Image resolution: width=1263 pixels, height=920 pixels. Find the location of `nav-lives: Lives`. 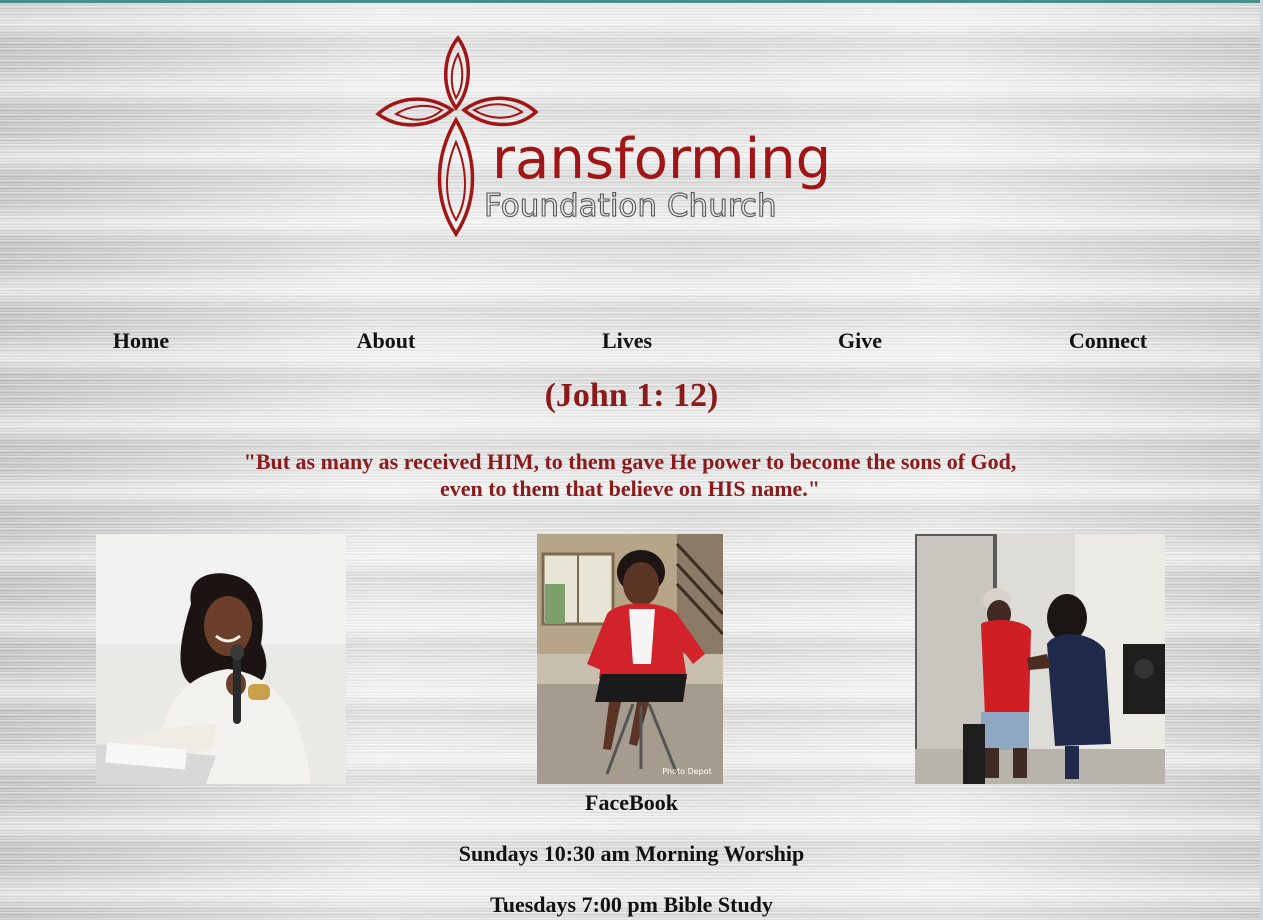

nav-lives: Lives is located at coordinates (627, 341).